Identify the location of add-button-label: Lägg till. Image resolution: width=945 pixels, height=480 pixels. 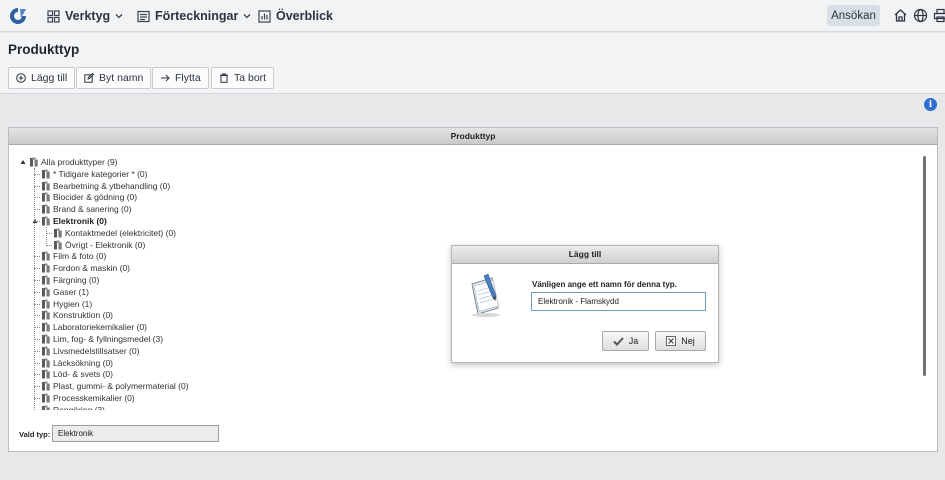
(49, 78).